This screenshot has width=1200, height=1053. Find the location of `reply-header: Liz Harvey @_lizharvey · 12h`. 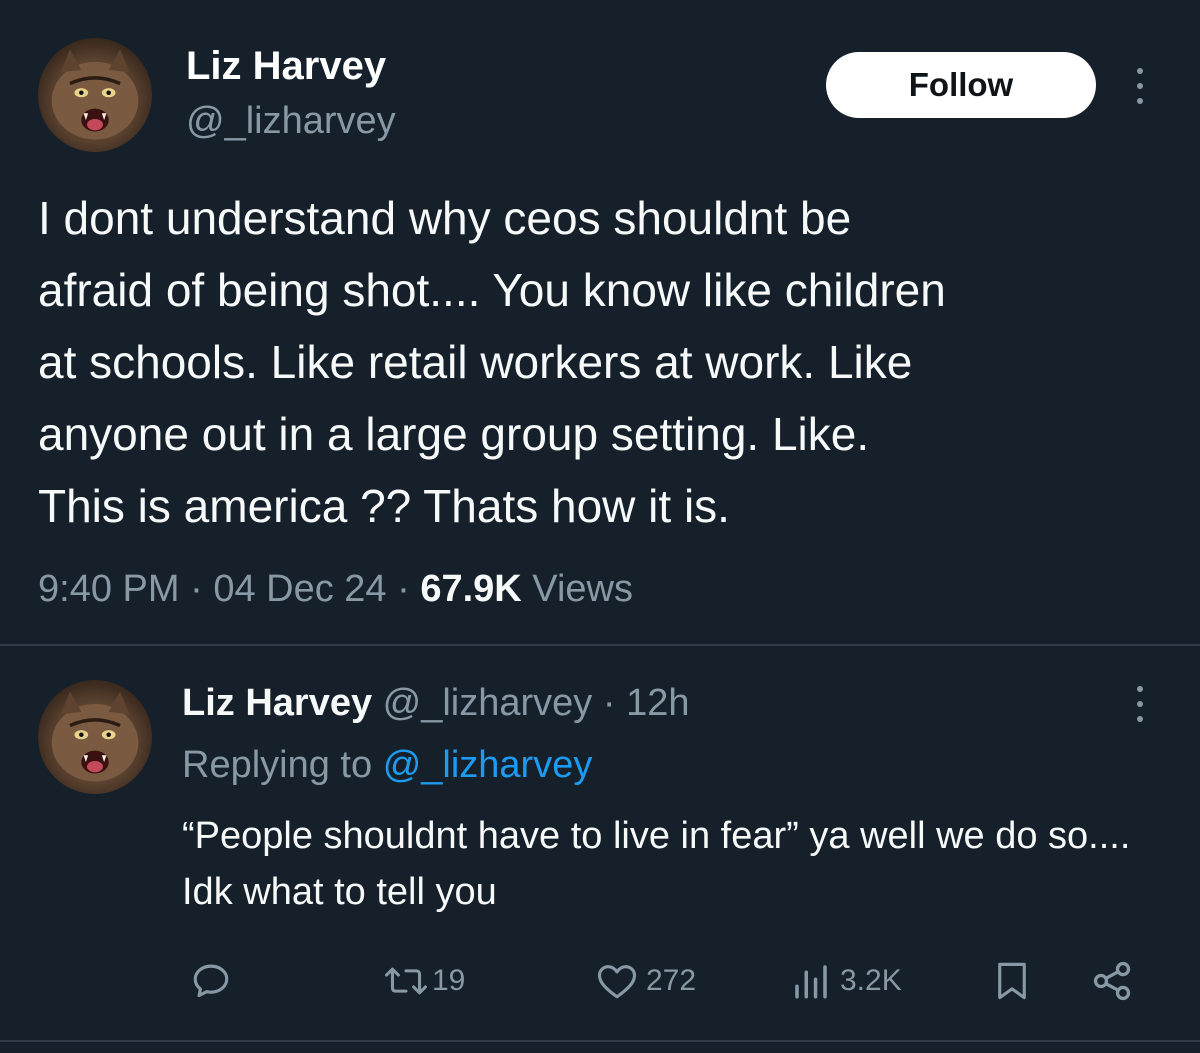

reply-header: Liz Harvey @_lizharvey · 12h is located at coordinates (436, 703).